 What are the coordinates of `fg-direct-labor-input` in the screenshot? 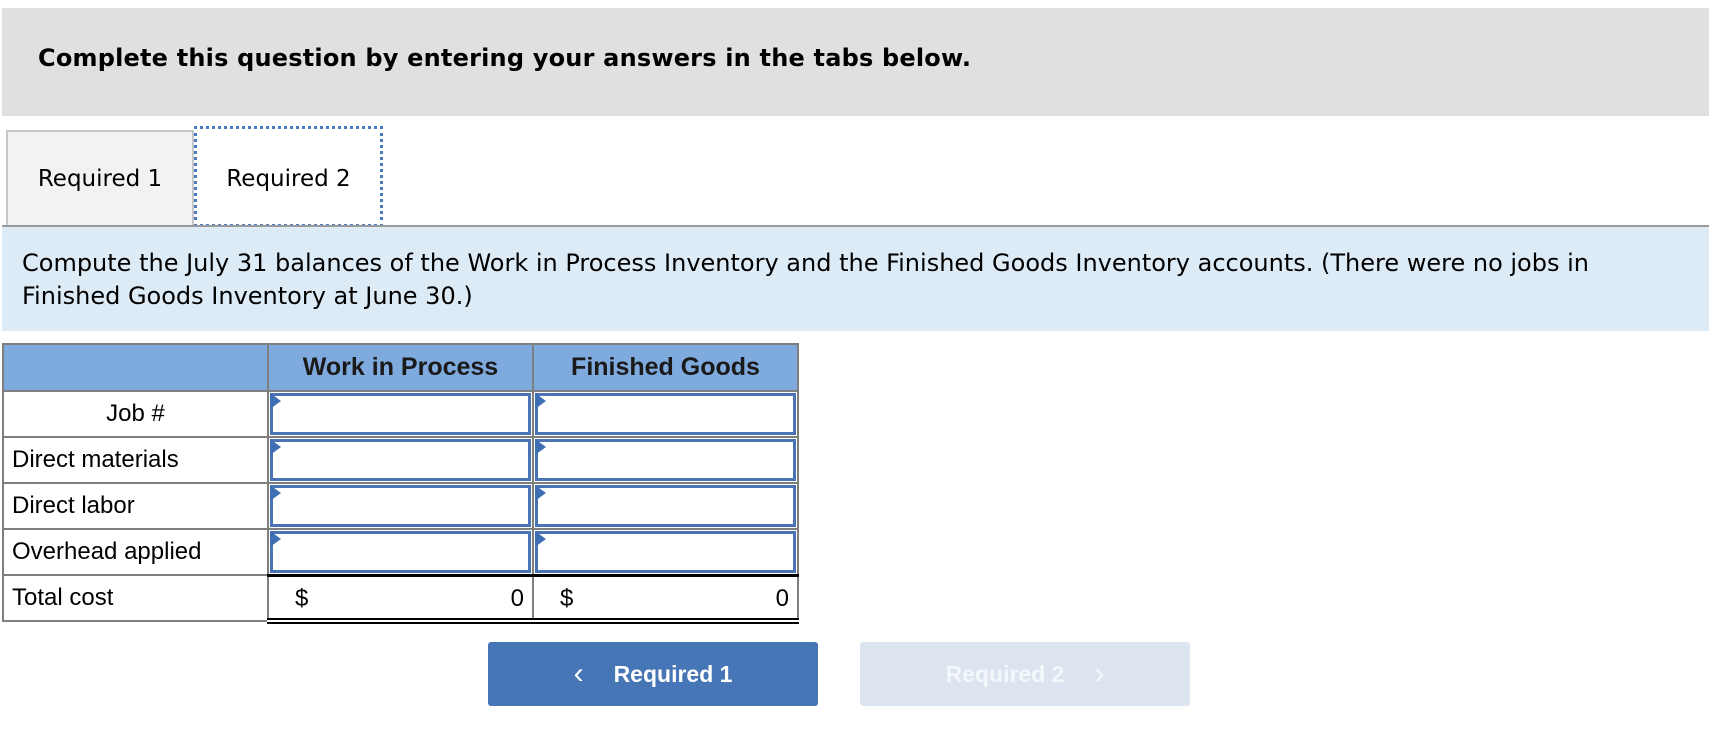 It's located at (665, 506).